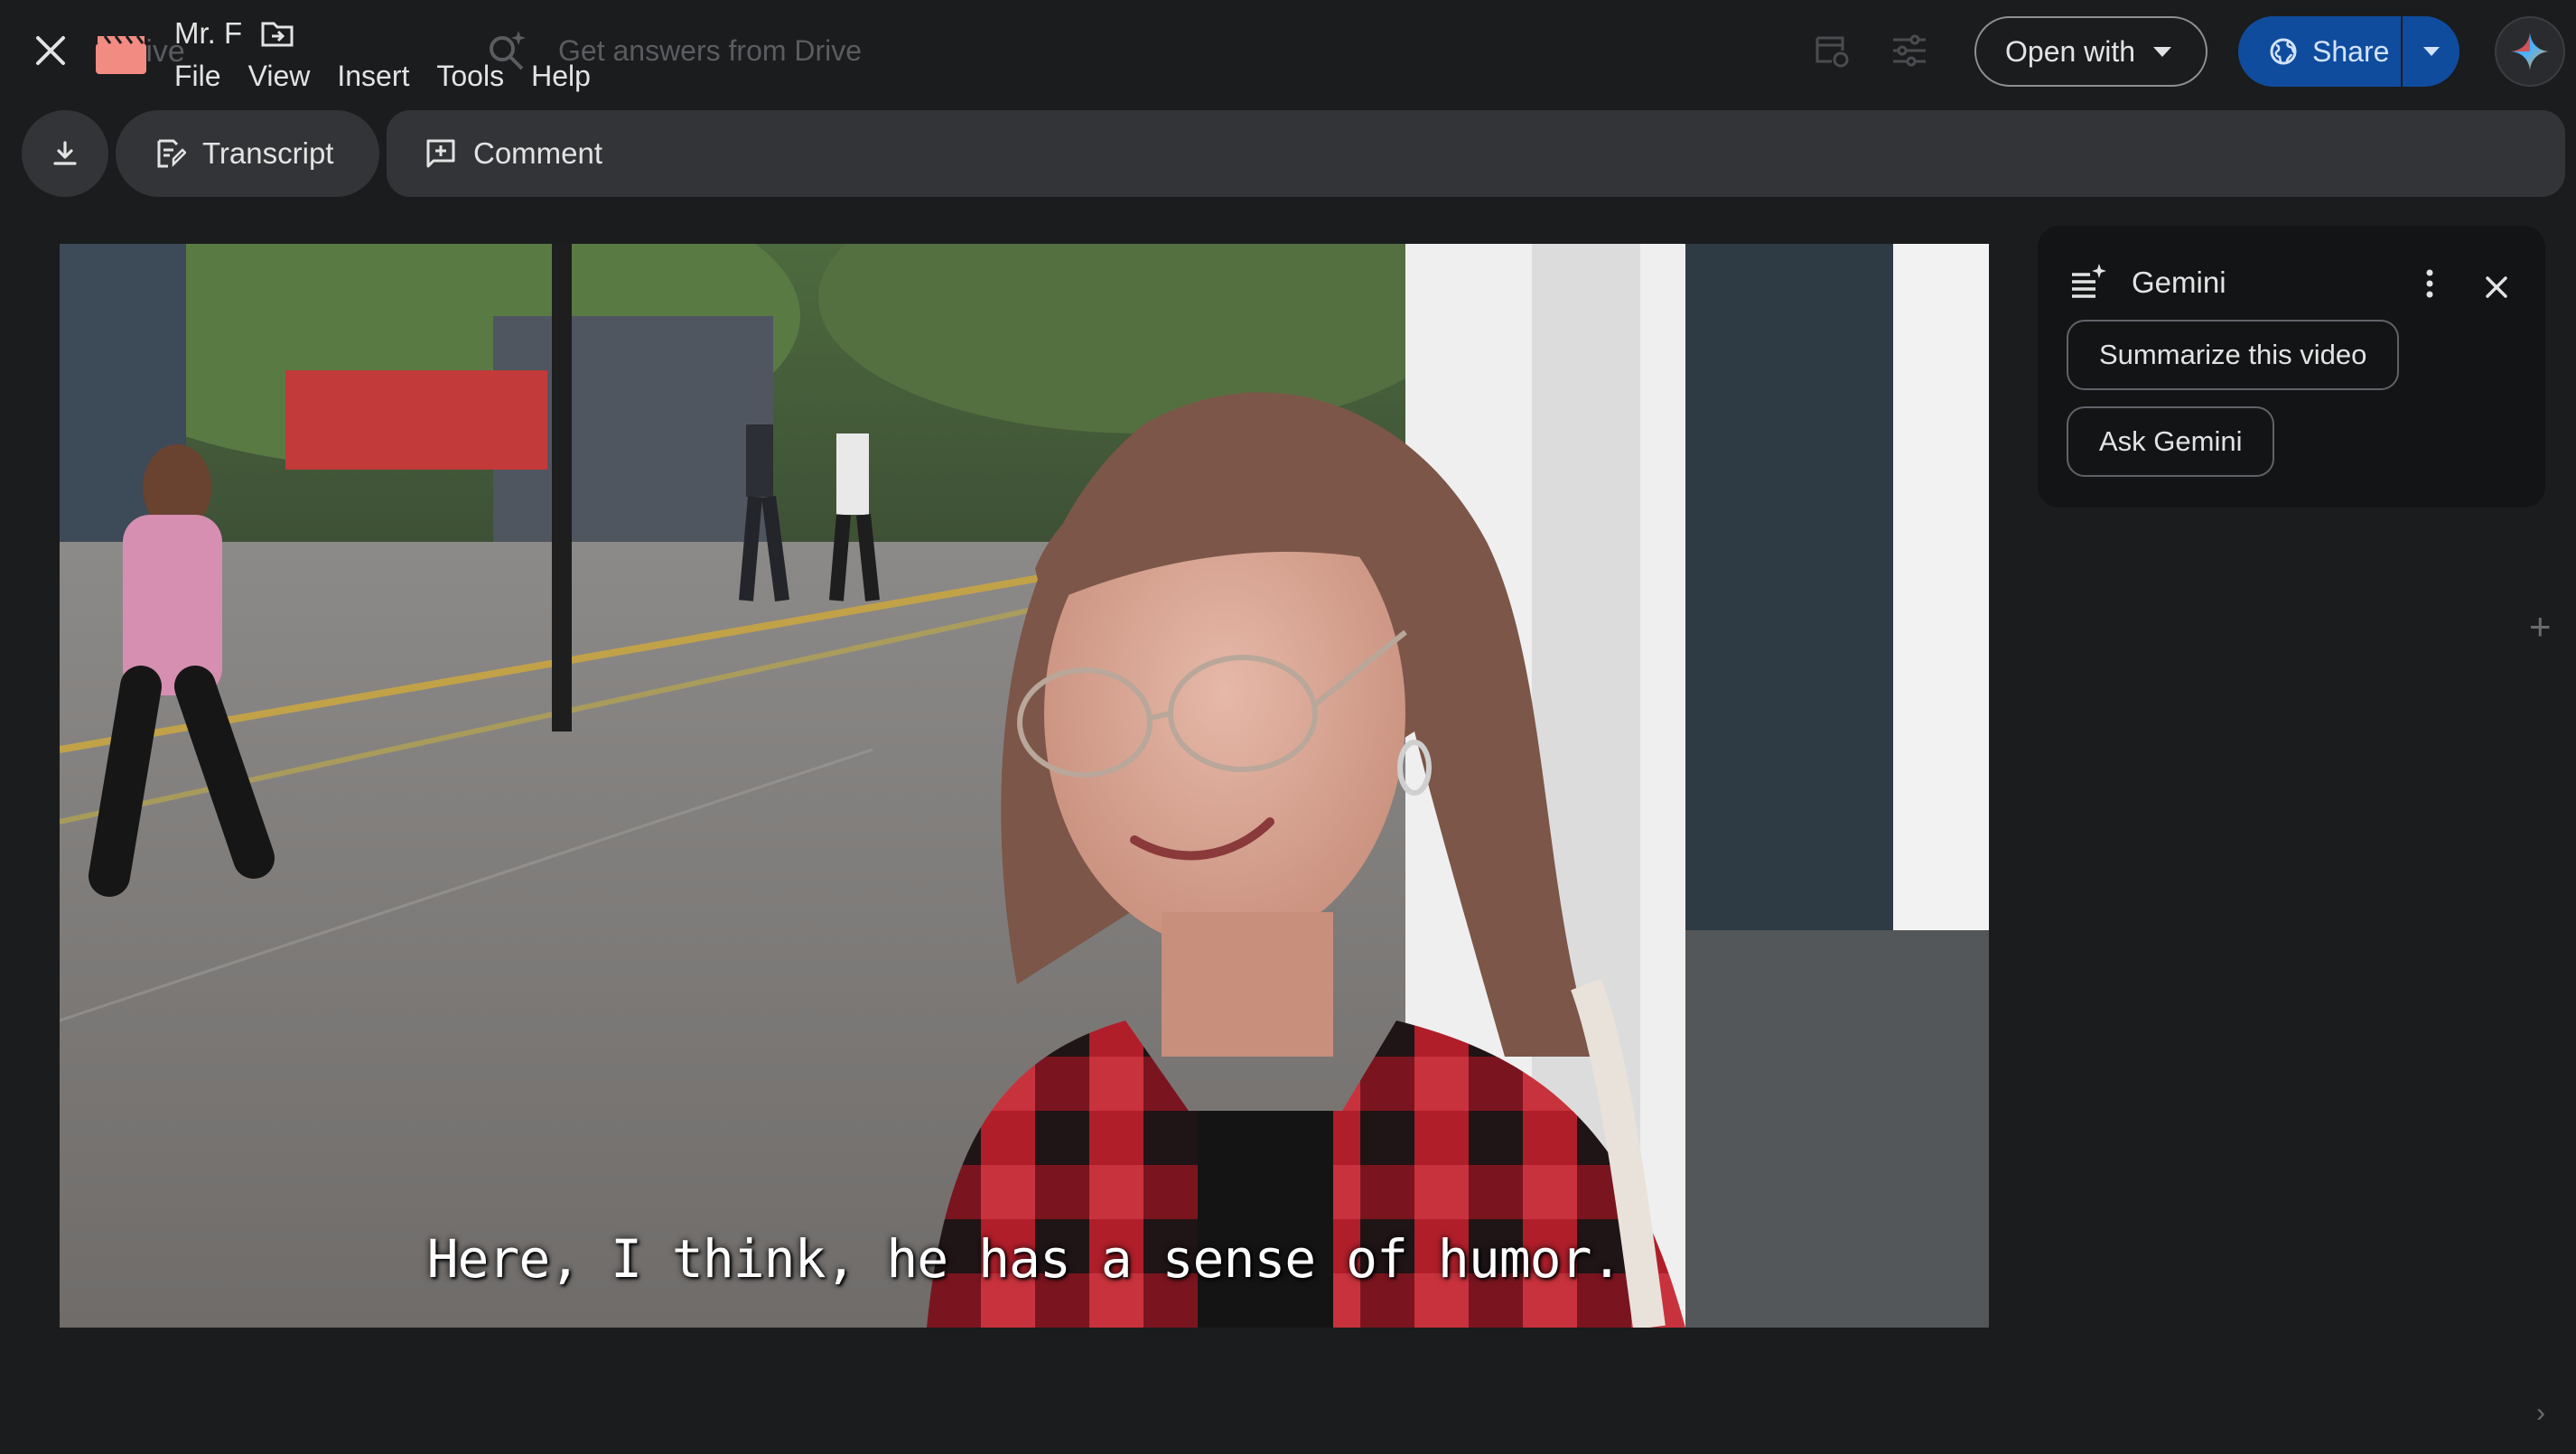  I want to click on menu-view: View, so click(280, 76).